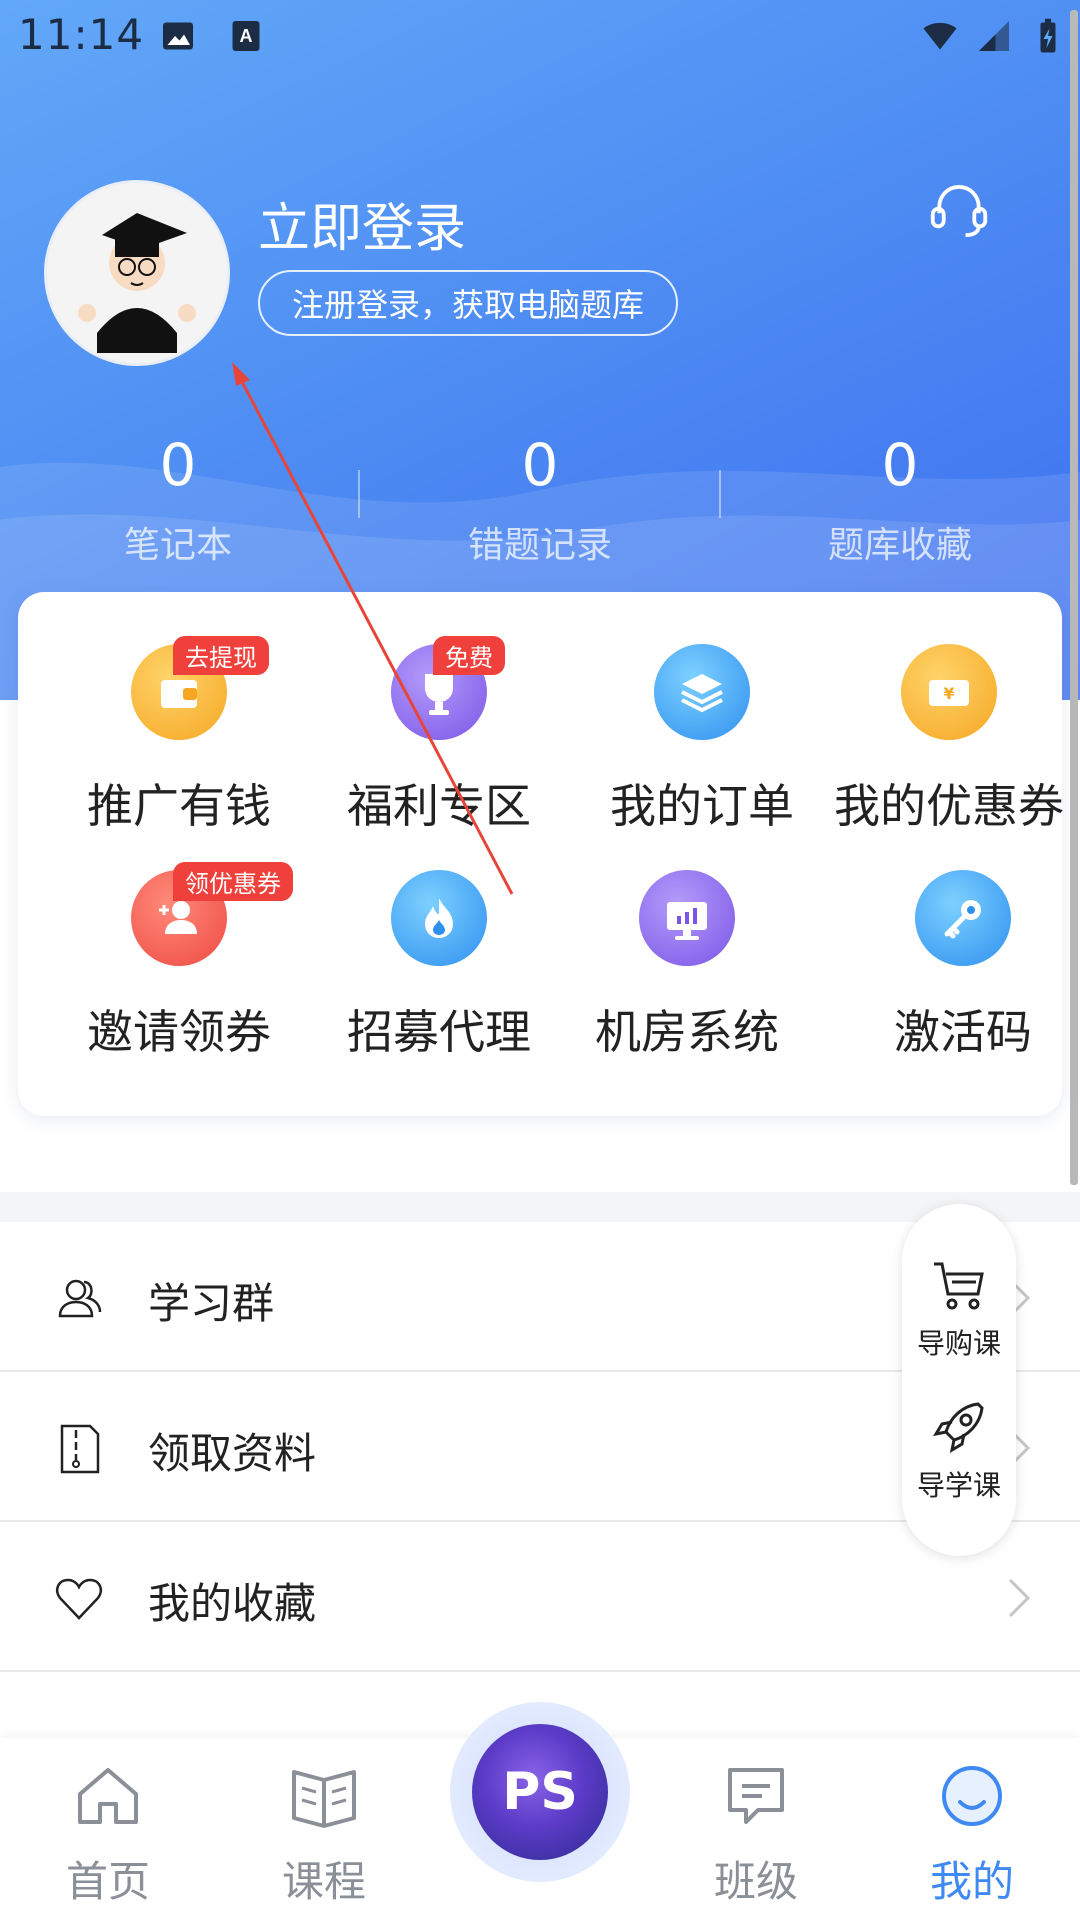 The height and width of the screenshot is (1920, 1080). Describe the element at coordinates (687, 918) in the screenshot. I see `monitor-icon` at that location.